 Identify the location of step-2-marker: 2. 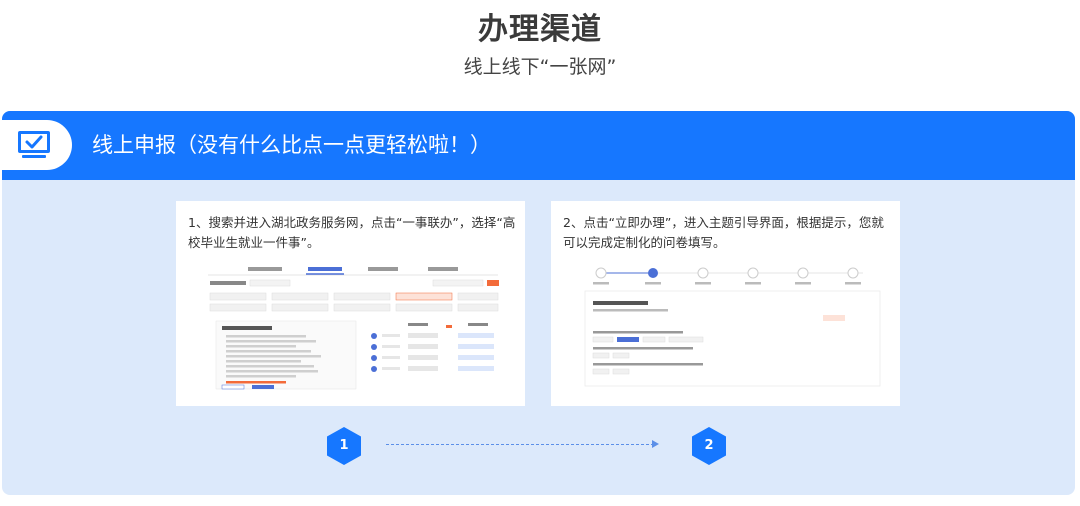
(709, 446).